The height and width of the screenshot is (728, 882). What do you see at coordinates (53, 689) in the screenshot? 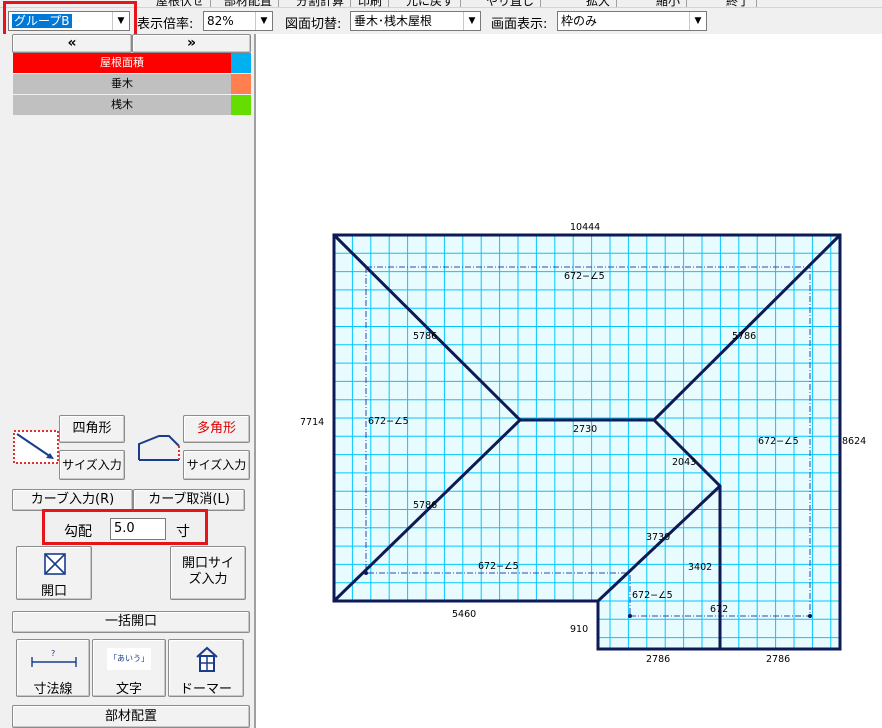
I see `dimension-line-label: 寸法線` at bounding box center [53, 689].